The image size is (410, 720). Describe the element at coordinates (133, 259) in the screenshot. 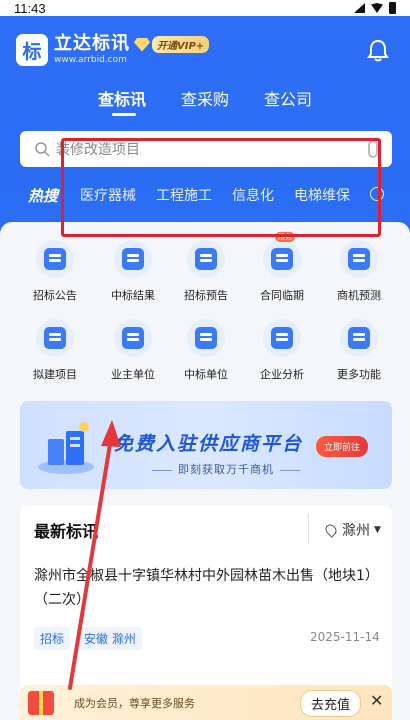

I see `award-result-icon` at that location.